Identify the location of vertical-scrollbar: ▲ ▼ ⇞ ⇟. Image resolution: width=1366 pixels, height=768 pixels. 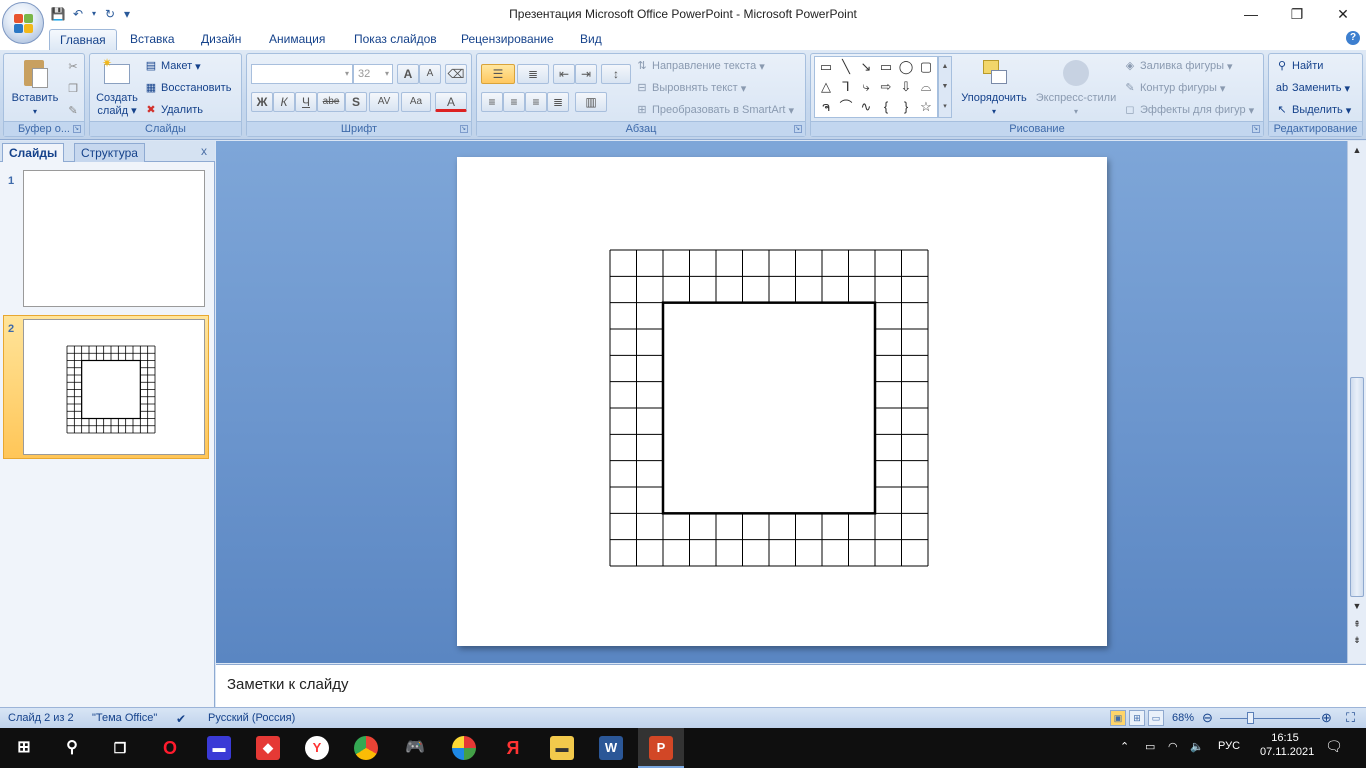
(1356, 402).